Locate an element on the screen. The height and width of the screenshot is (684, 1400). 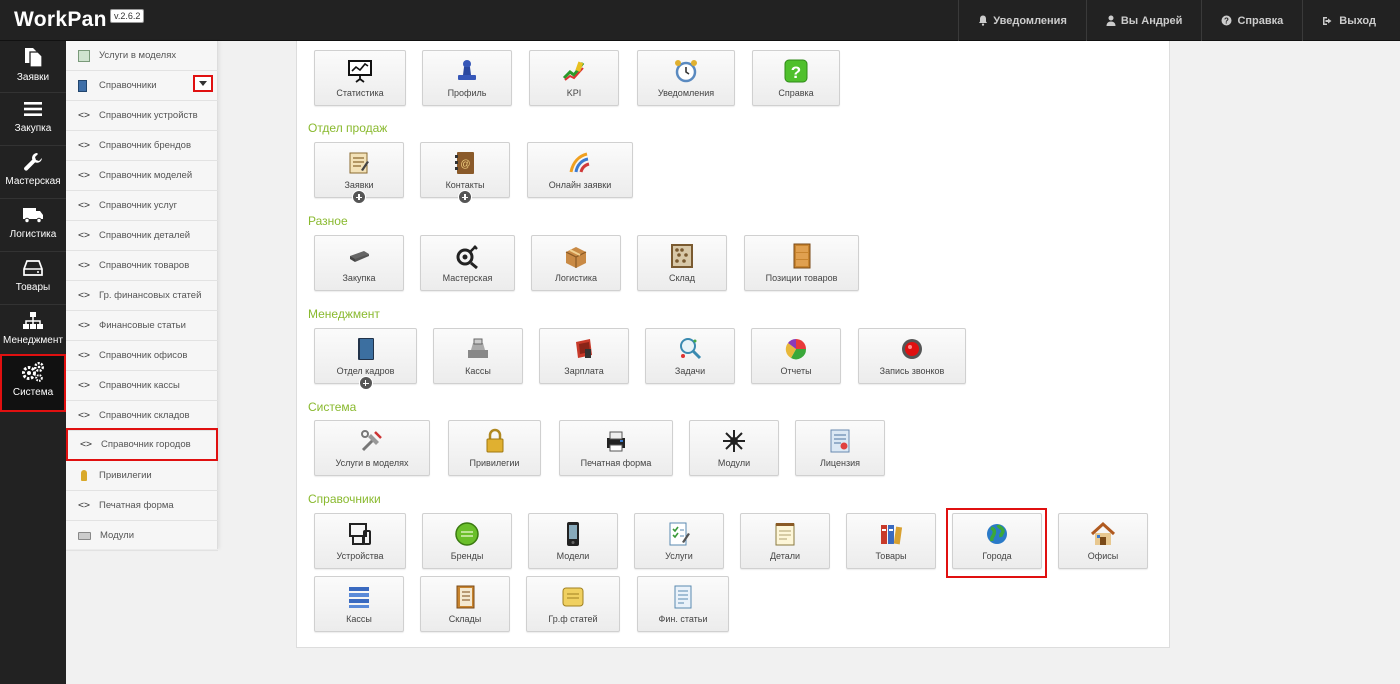
record-icon is located at coordinates (912, 349).